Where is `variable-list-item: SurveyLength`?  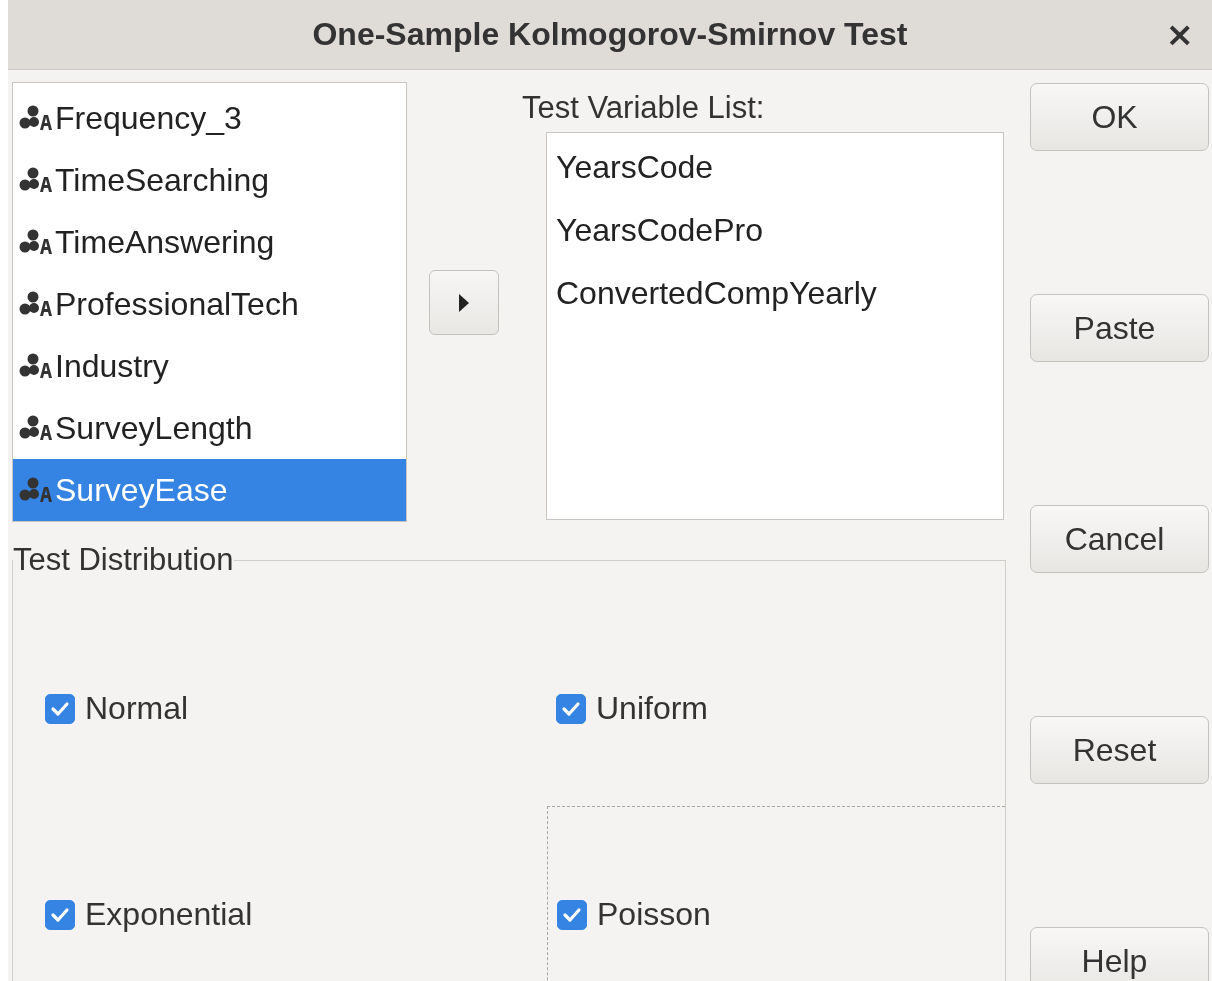
variable-list-item: SurveyLength is located at coordinates (209, 428).